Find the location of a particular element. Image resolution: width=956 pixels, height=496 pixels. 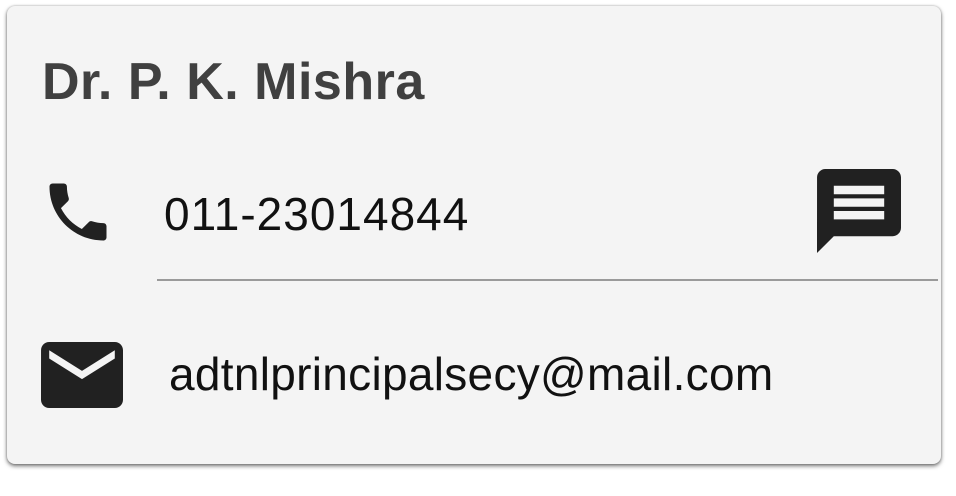

contact-name: Dr. P. K. Mishra is located at coordinates (233, 82).